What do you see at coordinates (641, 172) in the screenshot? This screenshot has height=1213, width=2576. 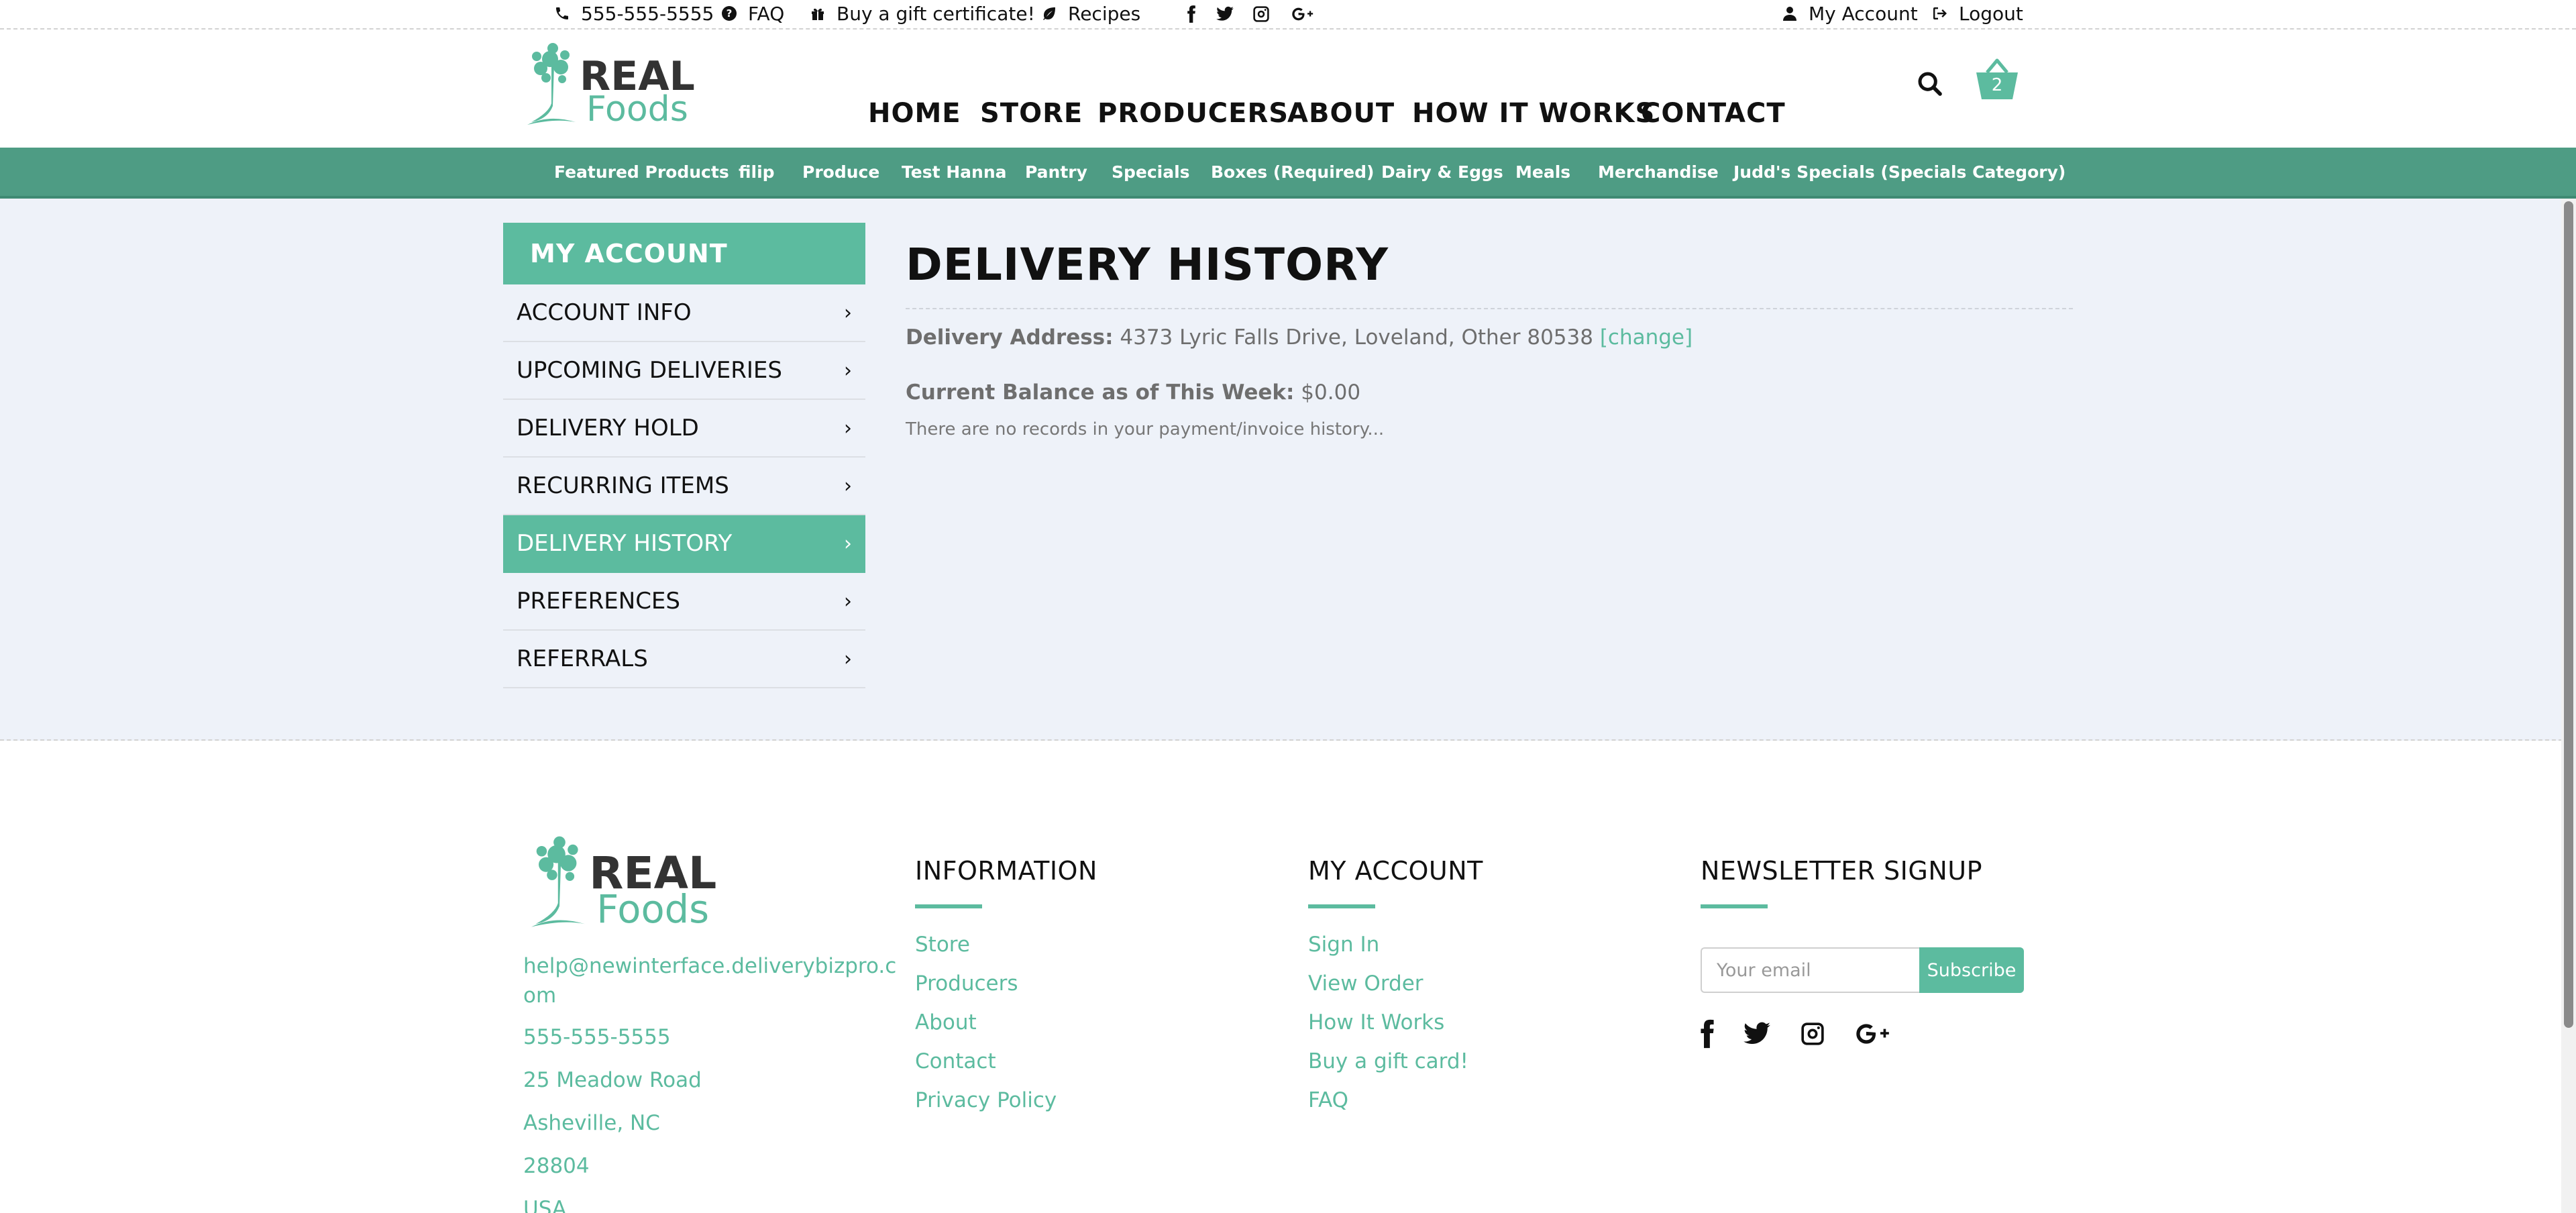 I see `category-item: Featured Products` at bounding box center [641, 172].